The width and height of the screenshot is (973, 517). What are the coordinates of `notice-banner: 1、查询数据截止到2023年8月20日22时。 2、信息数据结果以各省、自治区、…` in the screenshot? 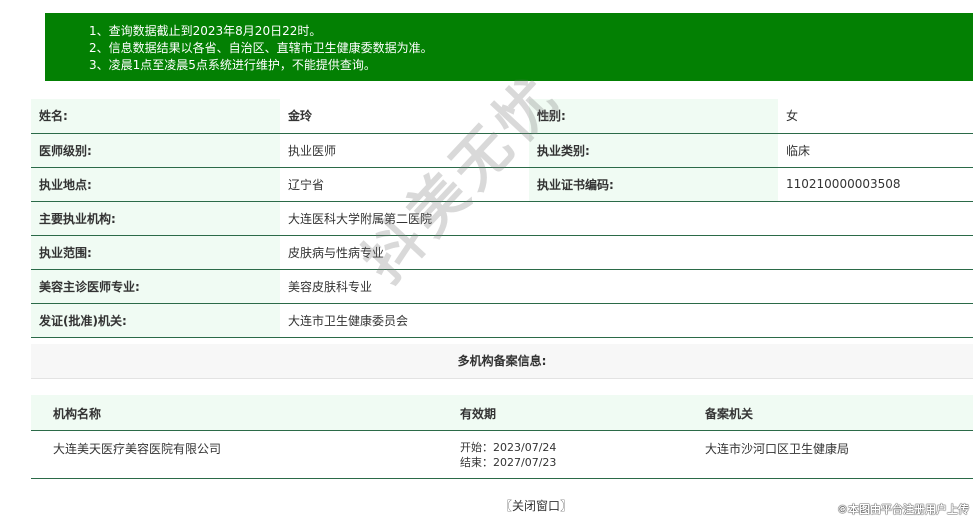 It's located at (509, 47).